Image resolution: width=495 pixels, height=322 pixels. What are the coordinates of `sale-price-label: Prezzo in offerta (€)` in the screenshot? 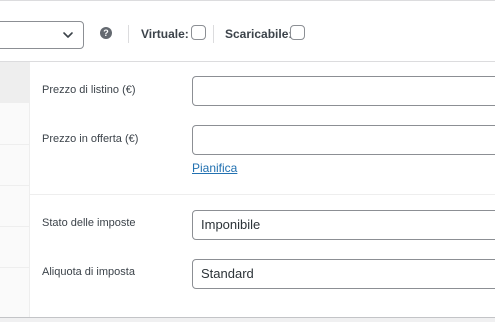 It's located at (90, 139).